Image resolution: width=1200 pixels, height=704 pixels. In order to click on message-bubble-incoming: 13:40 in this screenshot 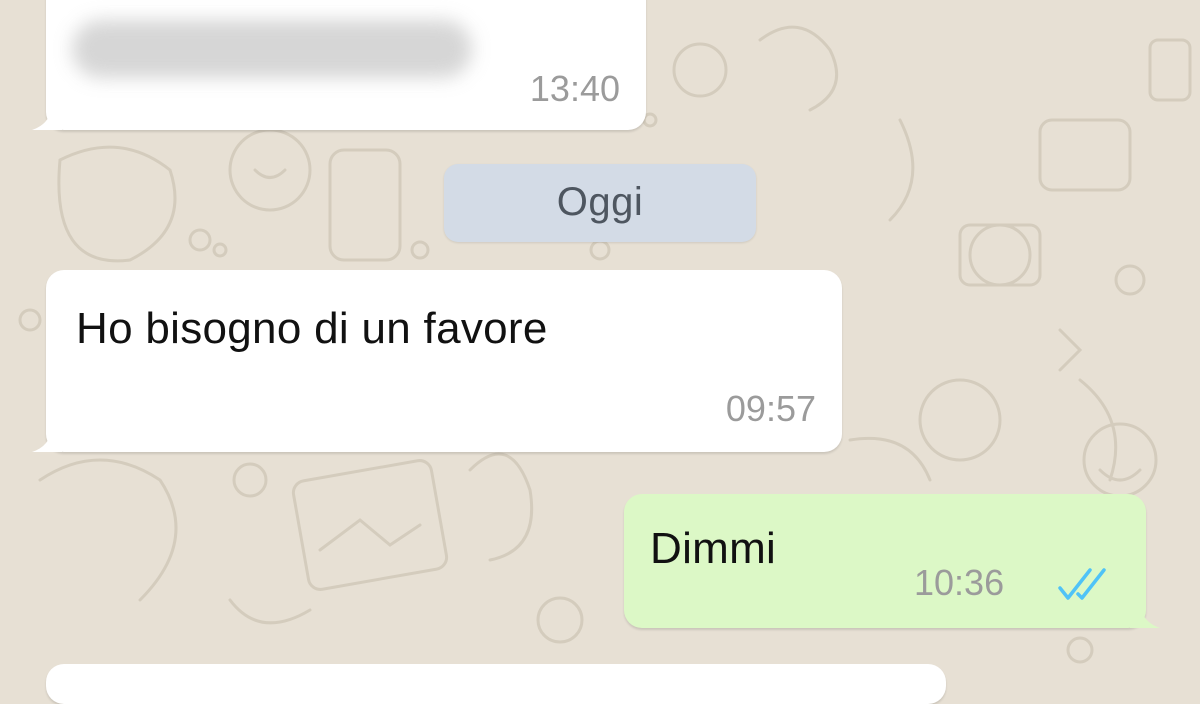, I will do `click(339, 65)`.